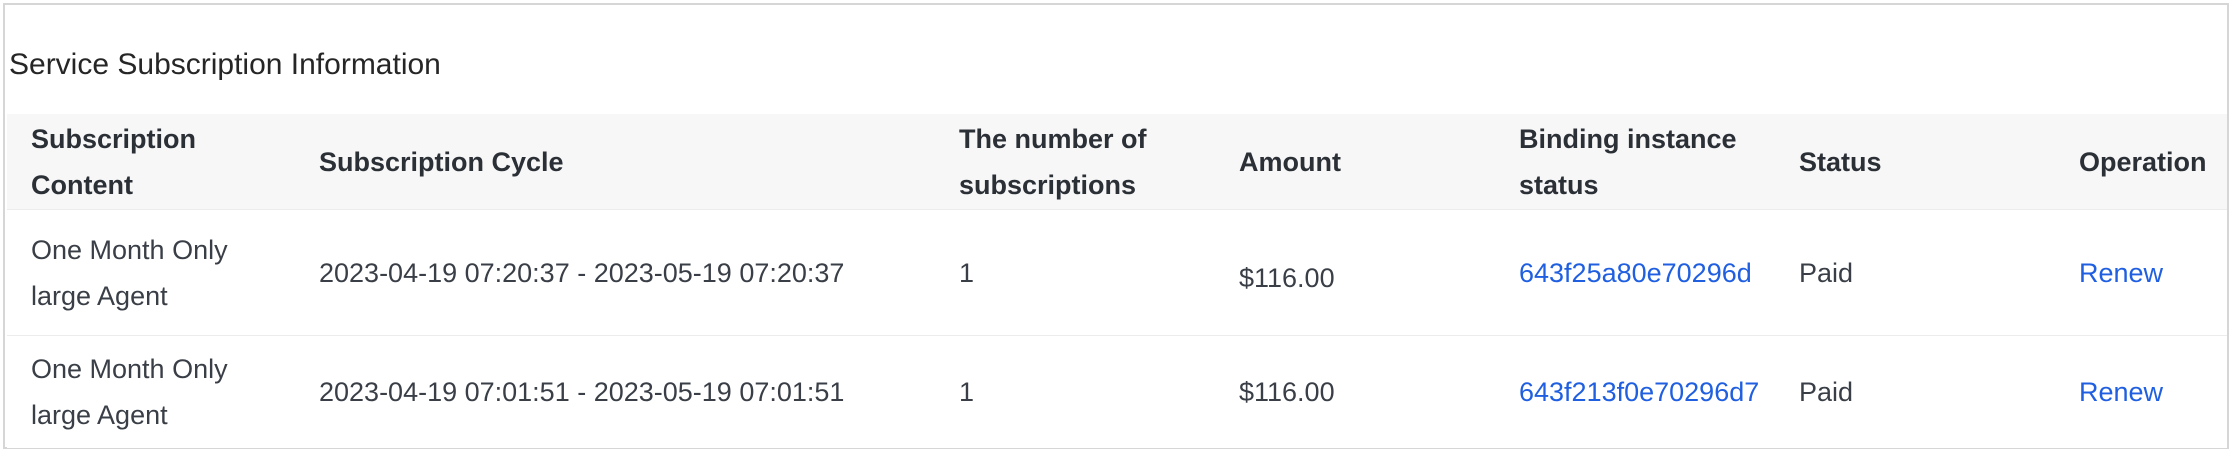 This screenshot has width=2236, height=454. What do you see at coordinates (1840, 161) in the screenshot?
I see `column-header-status: Status` at bounding box center [1840, 161].